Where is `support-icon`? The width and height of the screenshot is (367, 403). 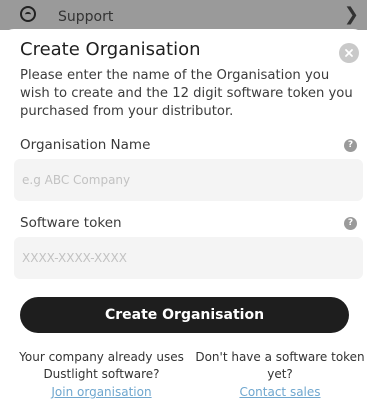 support-icon is located at coordinates (28, 14).